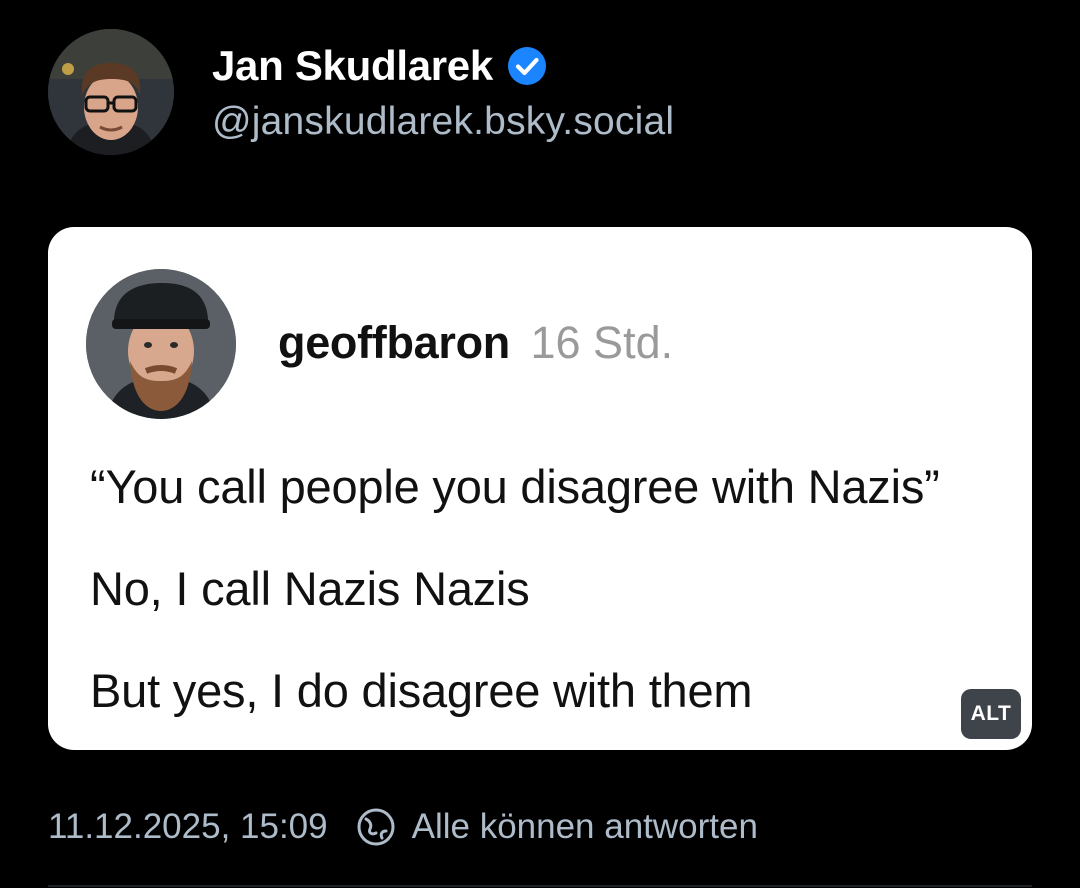 The width and height of the screenshot is (1080, 888). What do you see at coordinates (585, 827) in the screenshot?
I see `reply-setting: Alle können antworten` at bounding box center [585, 827].